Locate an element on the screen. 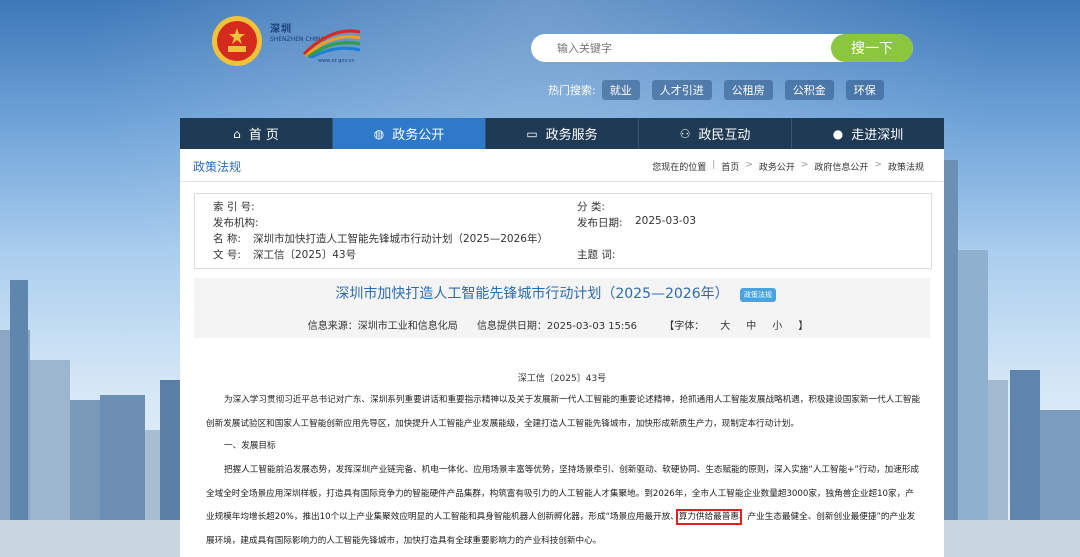 This screenshot has width=1080, height=557. globe-icon: ◍ is located at coordinates (379, 133).